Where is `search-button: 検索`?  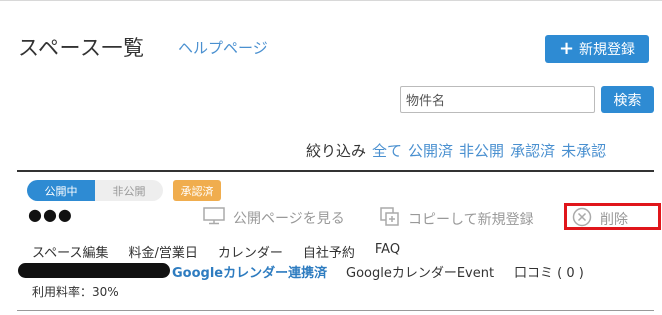 search-button: 検索 is located at coordinates (627, 99).